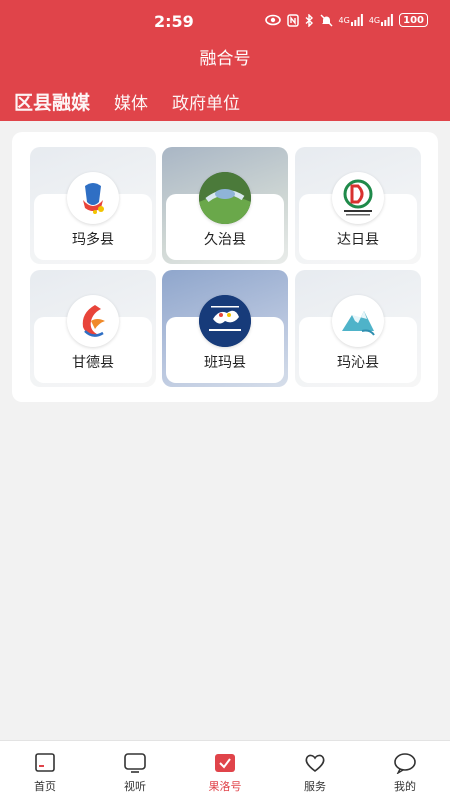  I want to click on county-card-dari: 达日县, so click(358, 205).